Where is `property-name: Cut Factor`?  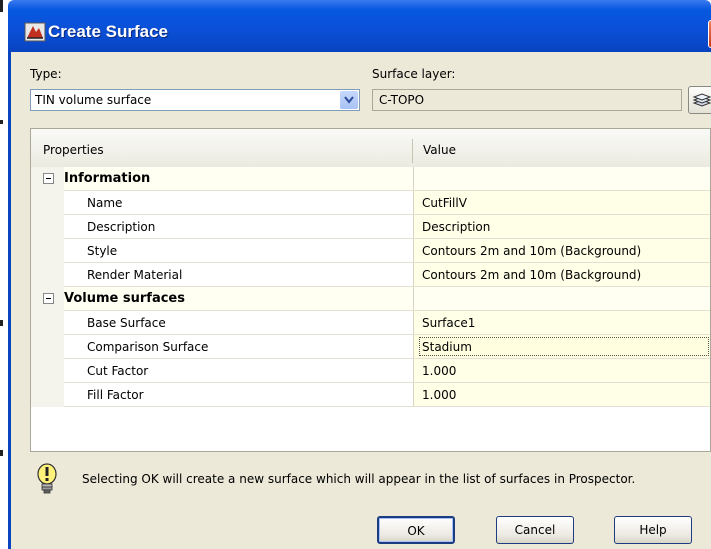
property-name: Cut Factor is located at coordinates (118, 371).